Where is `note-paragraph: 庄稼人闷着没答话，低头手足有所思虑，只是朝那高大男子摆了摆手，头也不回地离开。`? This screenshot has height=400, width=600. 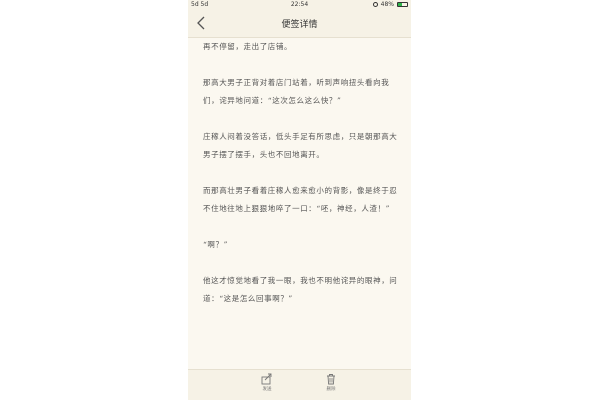 note-paragraph: 庄稼人闷着没答话，低头手足有所思虑，只是朝那高大男子摆了摆手，头也不回地离开。 is located at coordinates (300, 145).